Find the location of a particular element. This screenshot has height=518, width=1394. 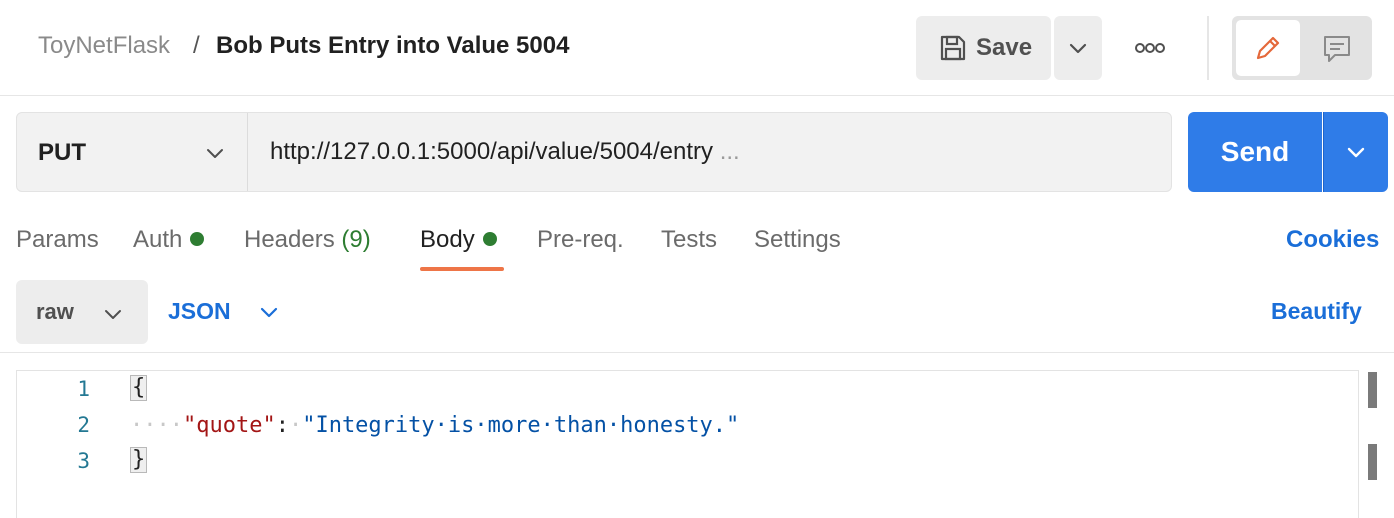

options-separator-line is located at coordinates (697, 352).